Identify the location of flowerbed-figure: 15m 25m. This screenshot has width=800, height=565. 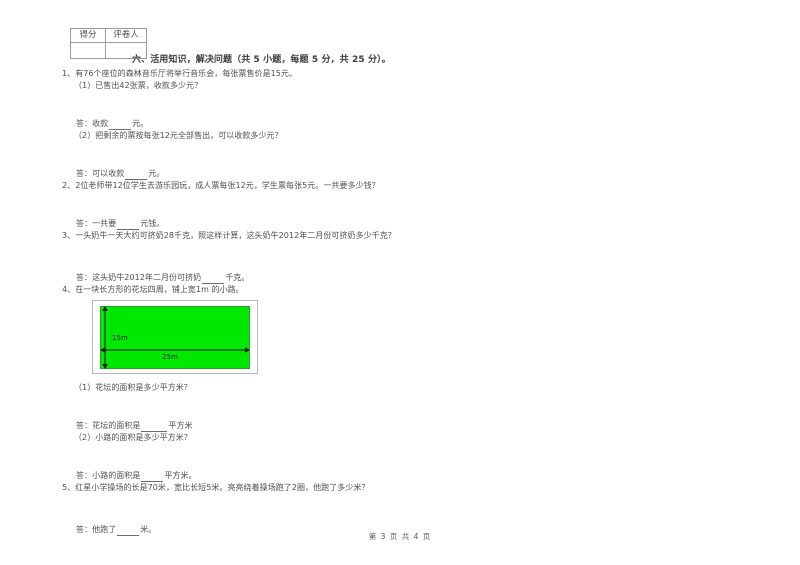
(175, 337).